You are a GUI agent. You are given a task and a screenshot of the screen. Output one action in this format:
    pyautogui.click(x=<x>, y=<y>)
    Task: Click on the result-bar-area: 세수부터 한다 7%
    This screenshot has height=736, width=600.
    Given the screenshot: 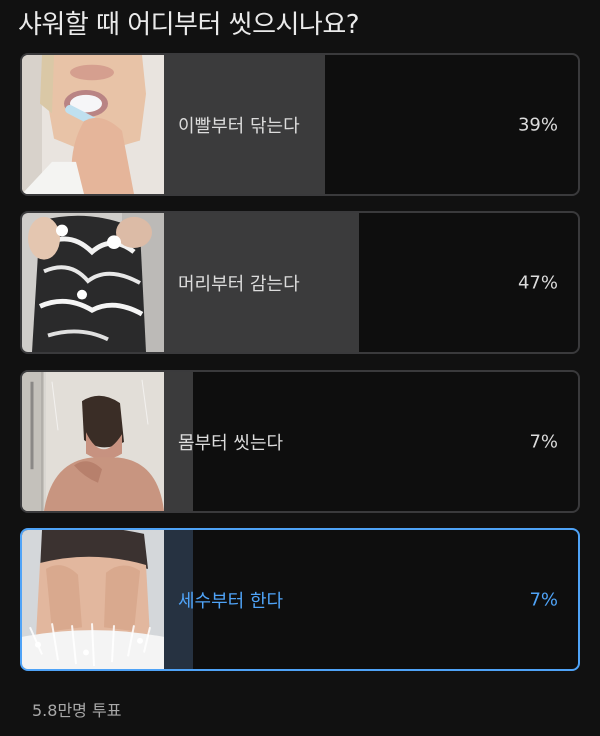 What is the action you would take?
    pyautogui.click(x=371, y=599)
    